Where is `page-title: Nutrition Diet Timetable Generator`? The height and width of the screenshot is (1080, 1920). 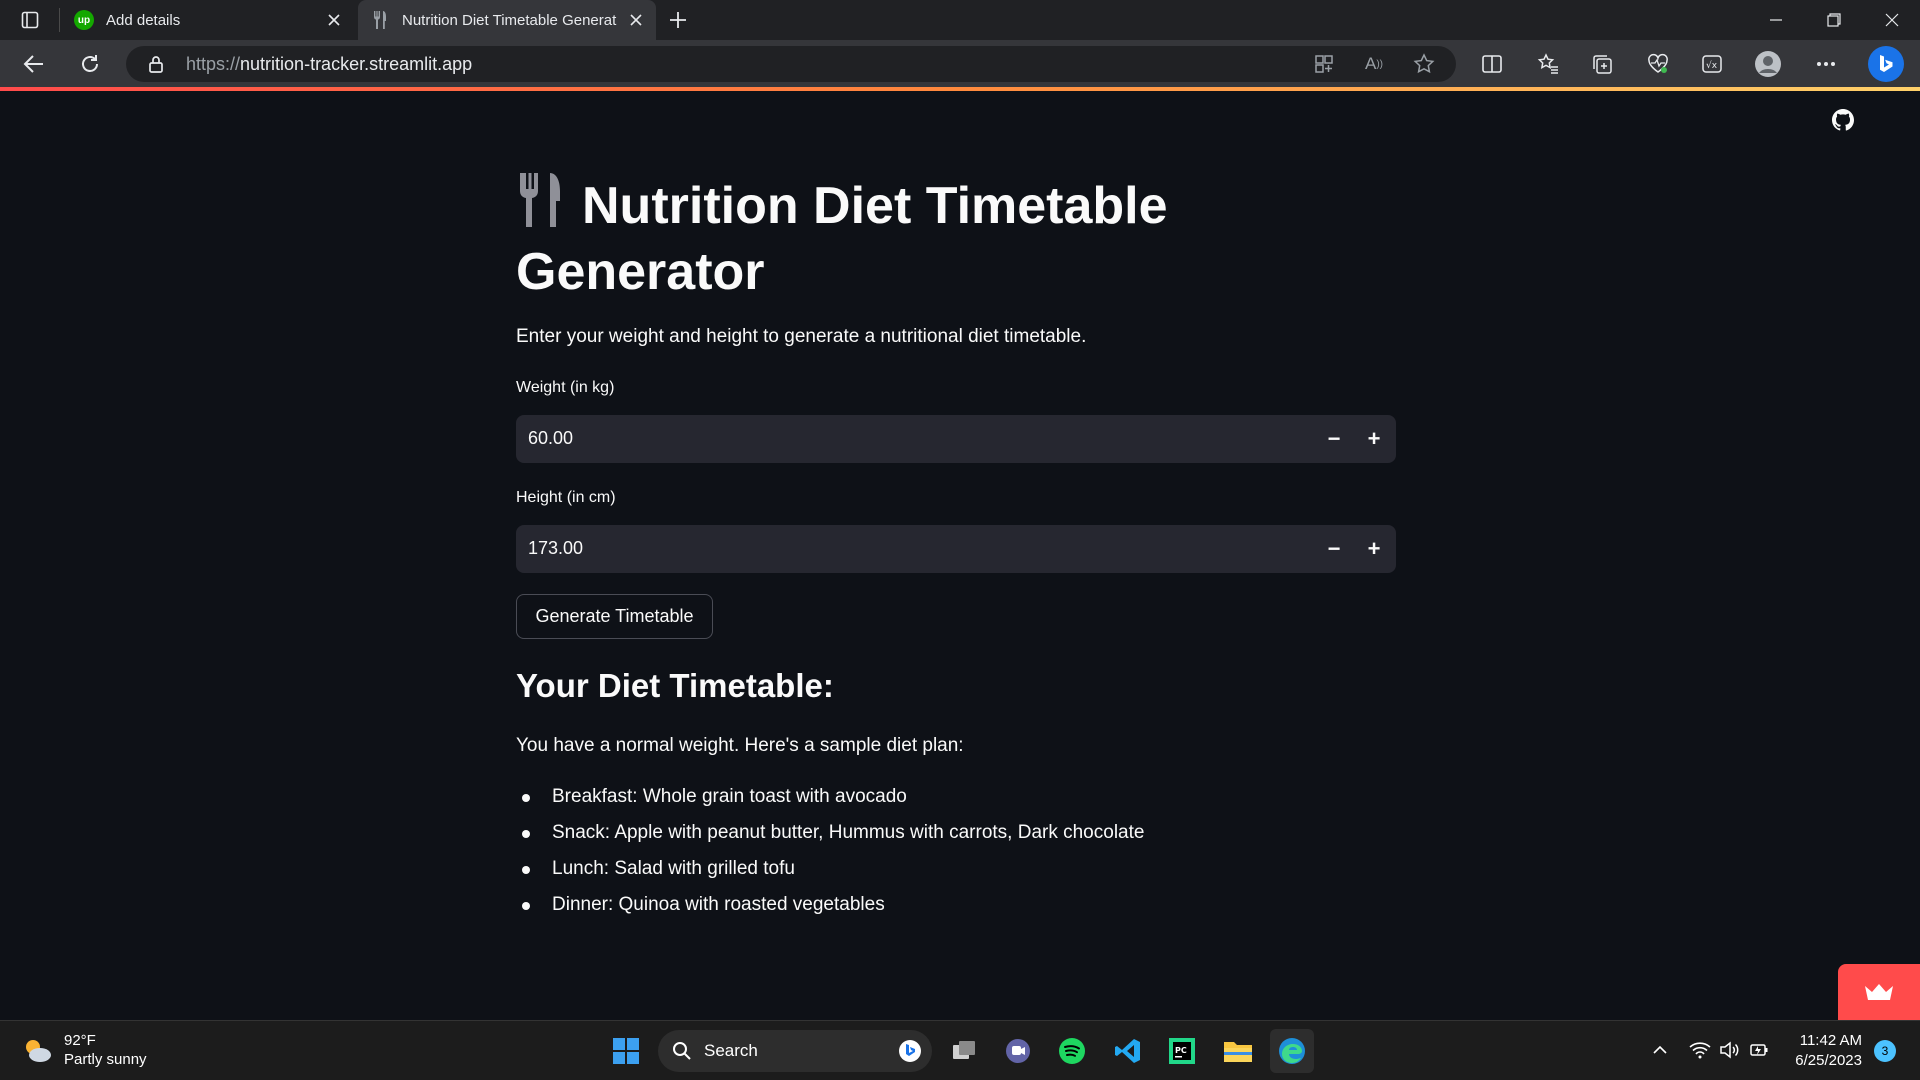
page-title: Nutrition Diet Timetable Generator is located at coordinates (896, 238).